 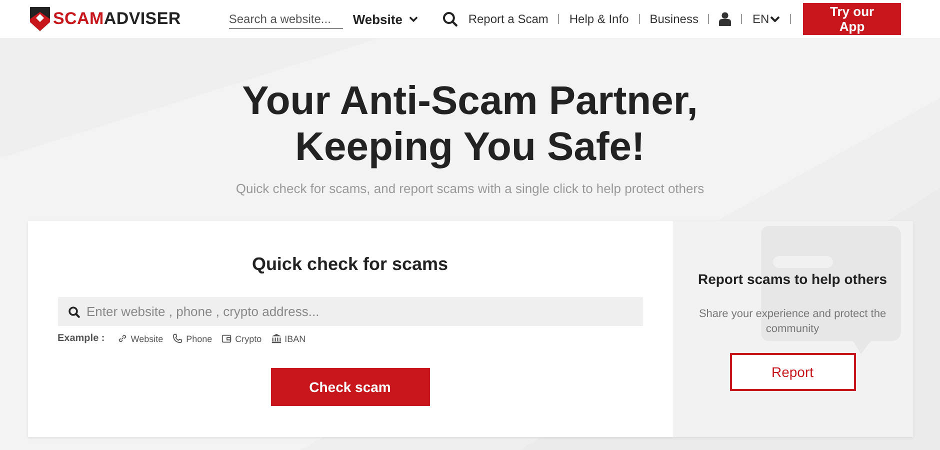 I want to click on example-label: Example :, so click(x=81, y=338).